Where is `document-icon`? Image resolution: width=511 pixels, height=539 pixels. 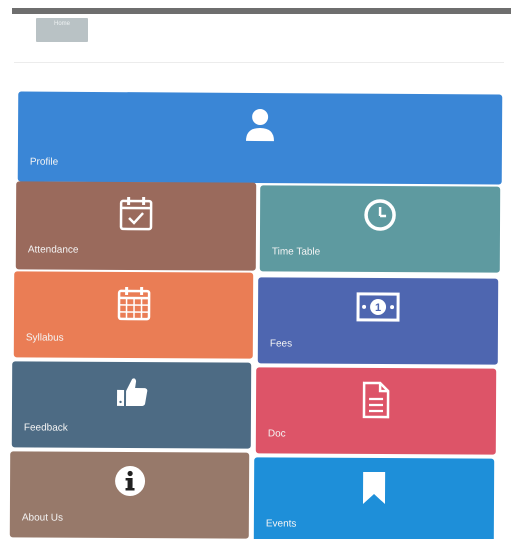 document-icon is located at coordinates (376, 400).